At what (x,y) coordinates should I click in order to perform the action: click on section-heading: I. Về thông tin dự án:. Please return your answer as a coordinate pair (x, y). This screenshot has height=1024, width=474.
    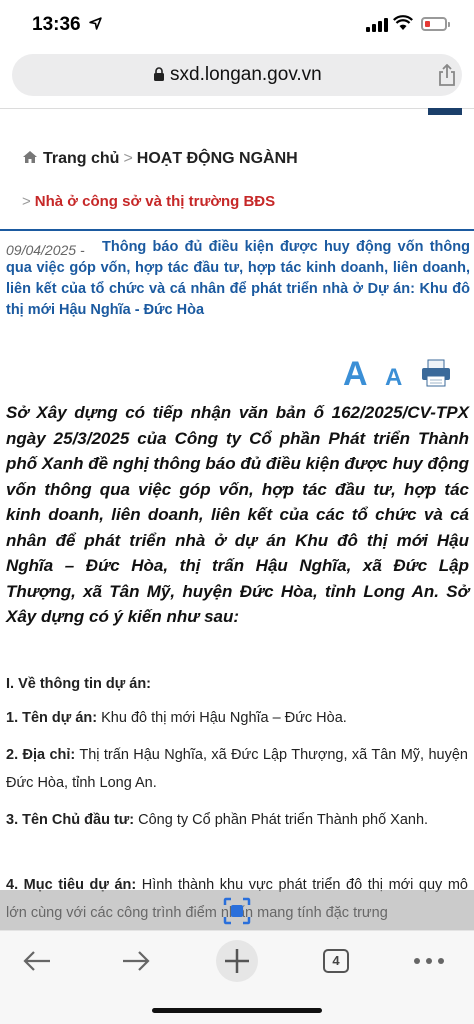
    Looking at the image, I should click on (79, 684).